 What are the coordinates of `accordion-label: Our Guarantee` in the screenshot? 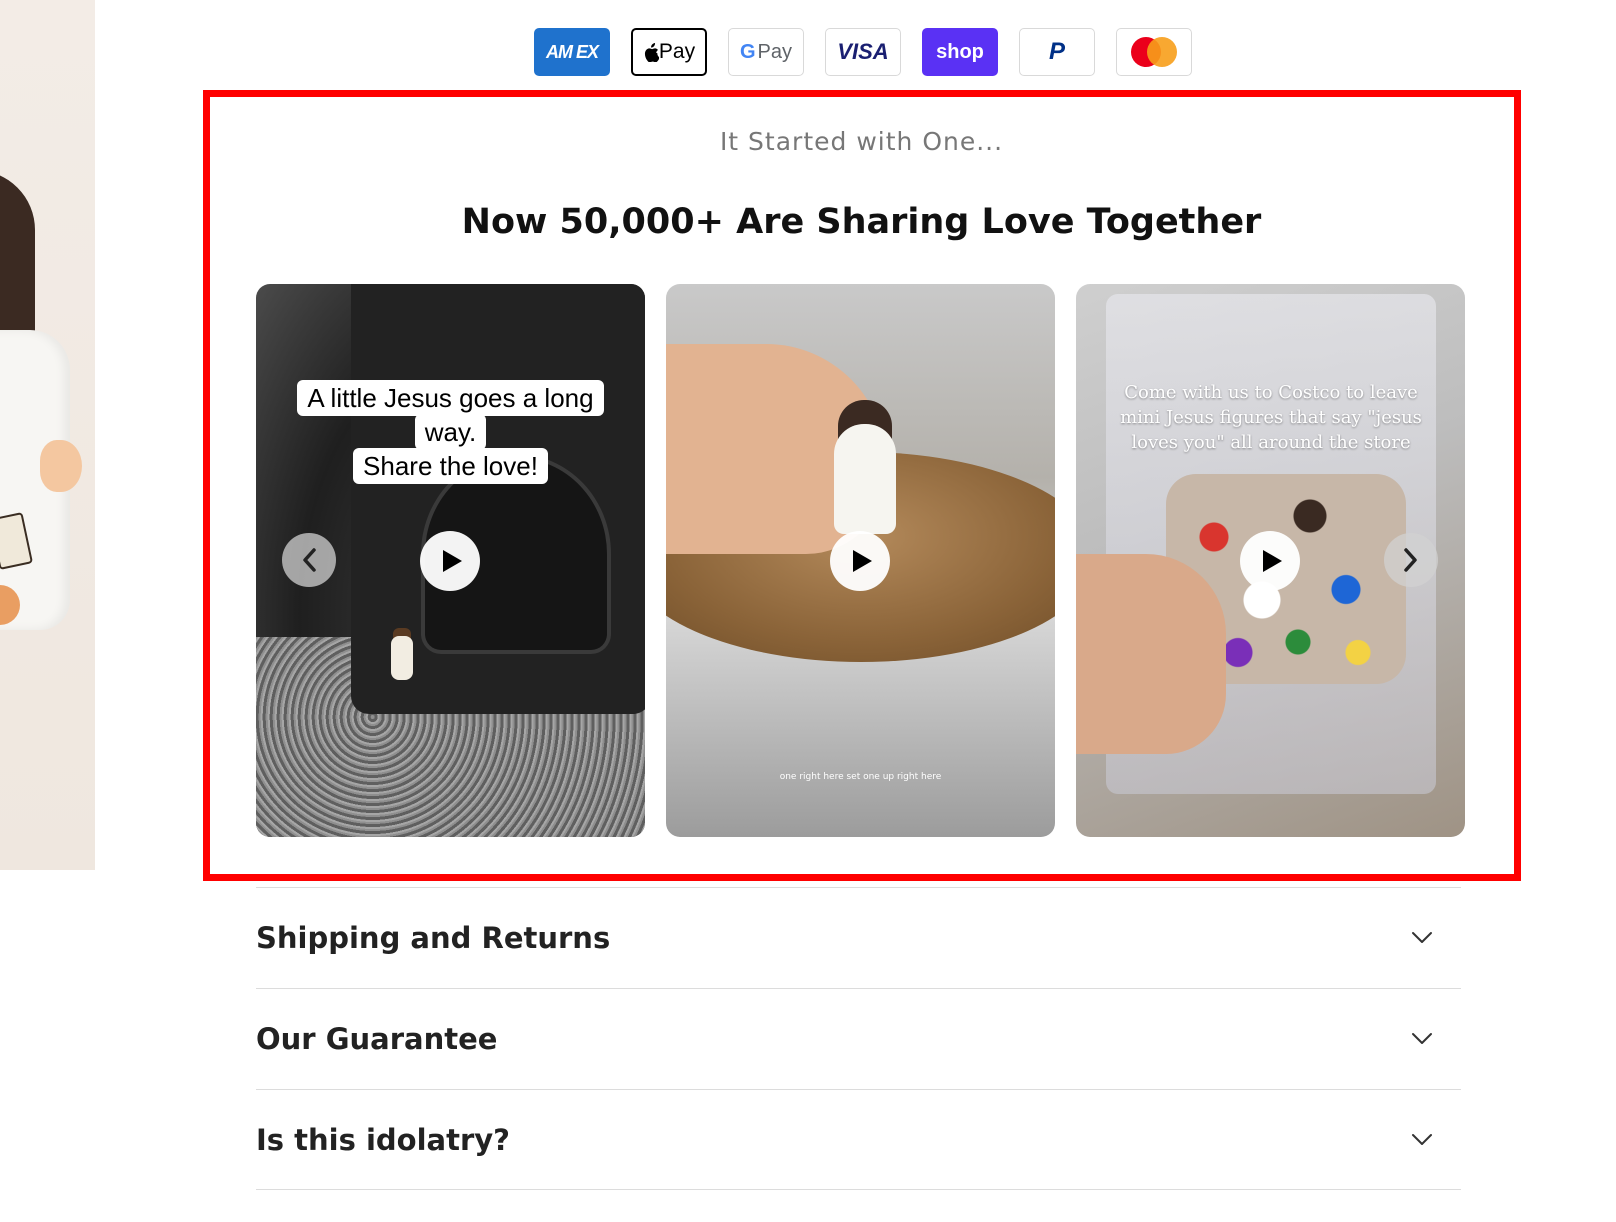 It's located at (377, 1039).